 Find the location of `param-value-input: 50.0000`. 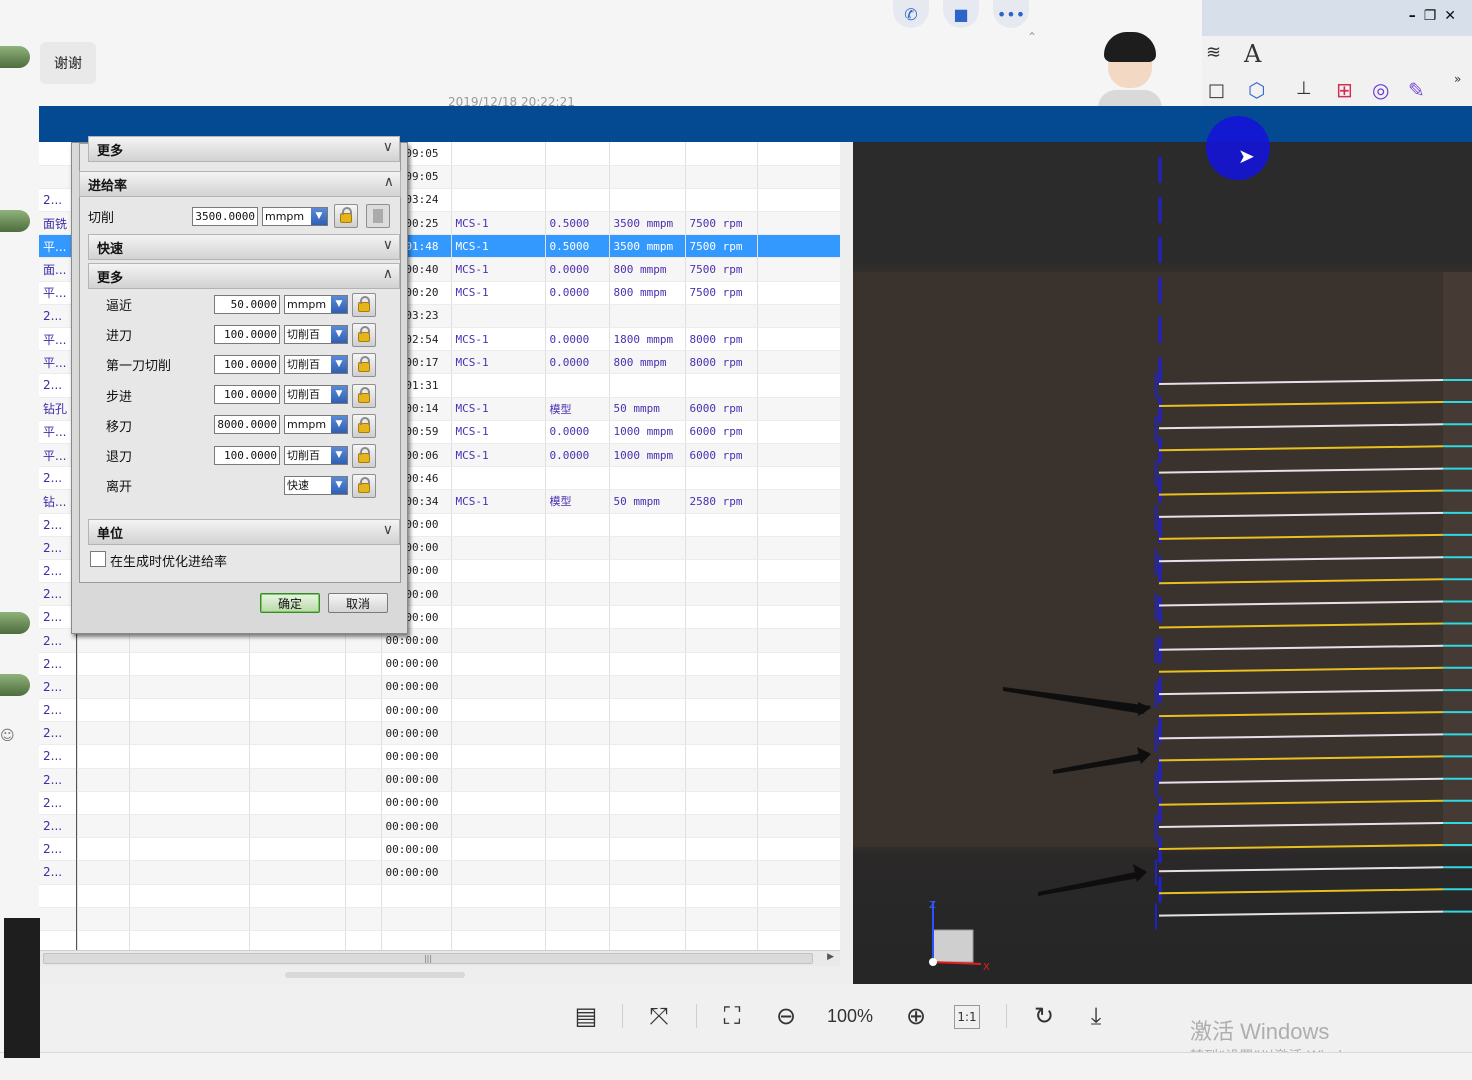

param-value-input: 50.0000 is located at coordinates (247, 304).